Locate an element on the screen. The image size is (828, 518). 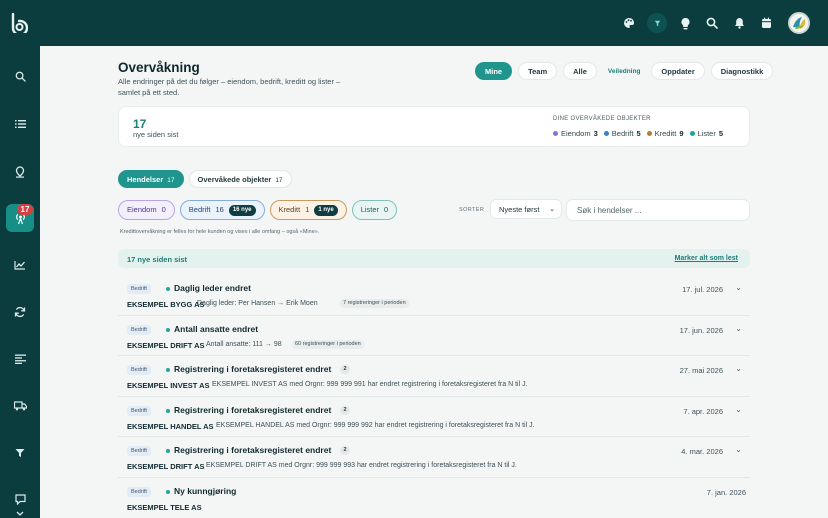
mark-all-read-link: Marker alt som lest is located at coordinates (706, 258).